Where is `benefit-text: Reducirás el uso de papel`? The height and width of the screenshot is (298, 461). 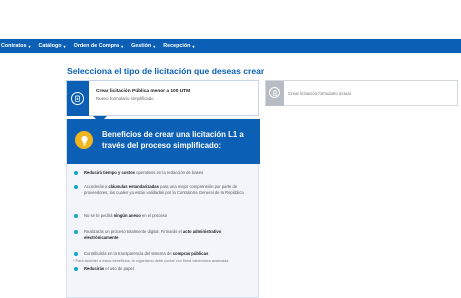
benefit-text: Reducirás el uso de papel is located at coordinates (169, 269).